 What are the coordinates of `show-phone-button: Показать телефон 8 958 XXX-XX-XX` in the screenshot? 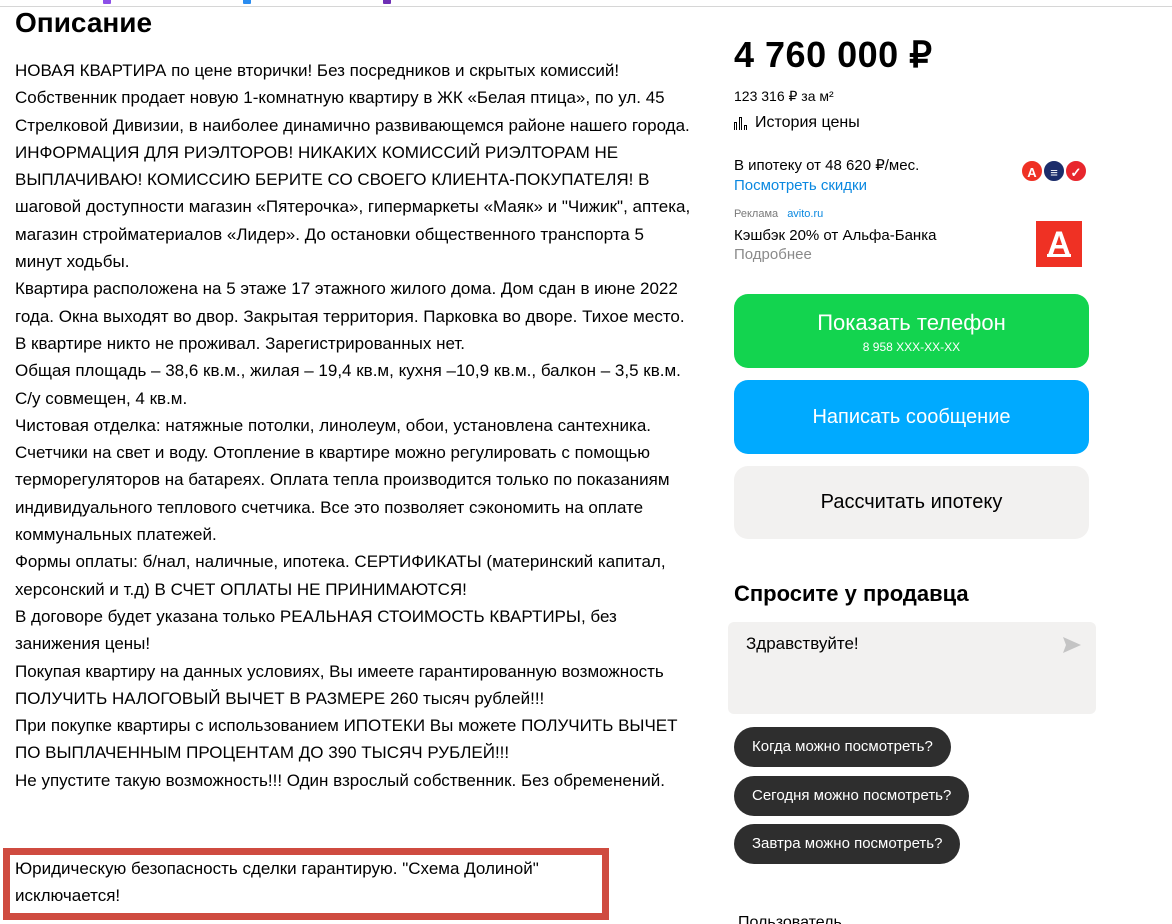 It's located at (911, 331).